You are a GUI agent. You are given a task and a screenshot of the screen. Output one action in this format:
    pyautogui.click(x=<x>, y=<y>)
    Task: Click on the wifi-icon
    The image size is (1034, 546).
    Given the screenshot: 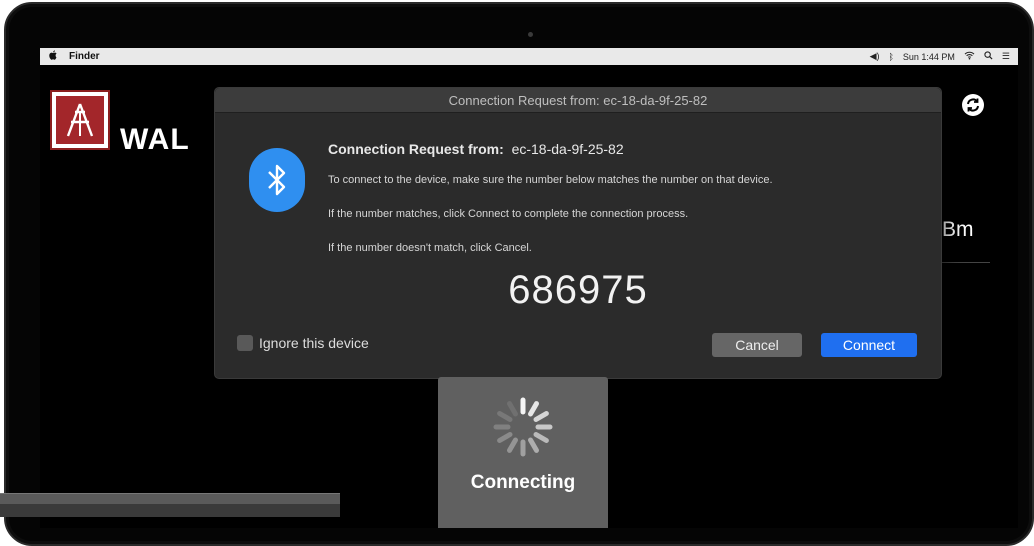 What is the action you would take?
    pyautogui.click(x=969, y=56)
    